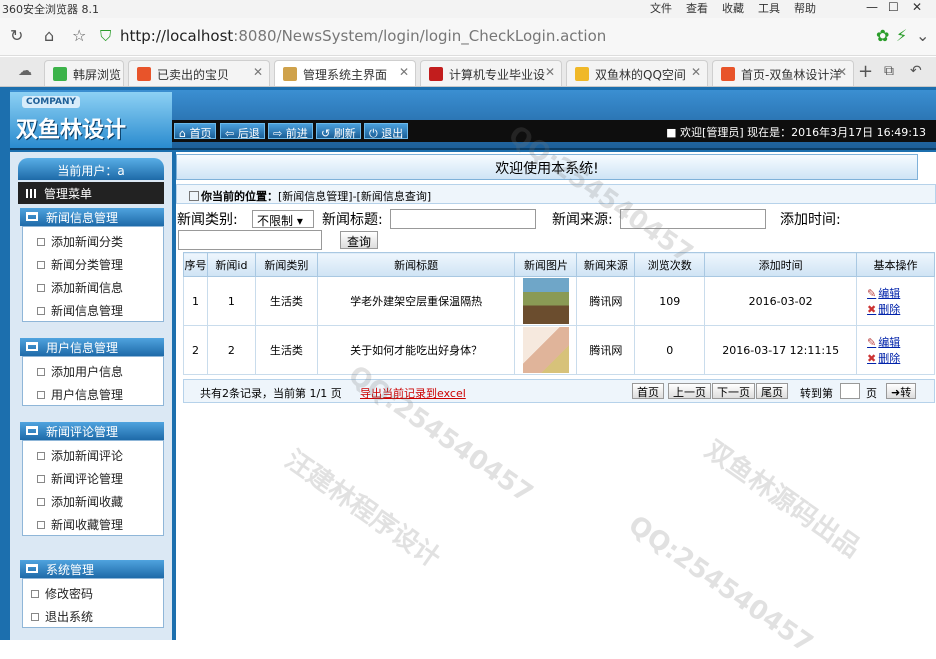 This screenshot has width=936, height=659. I want to click on forward-button: ⇨ 前进, so click(290, 131).